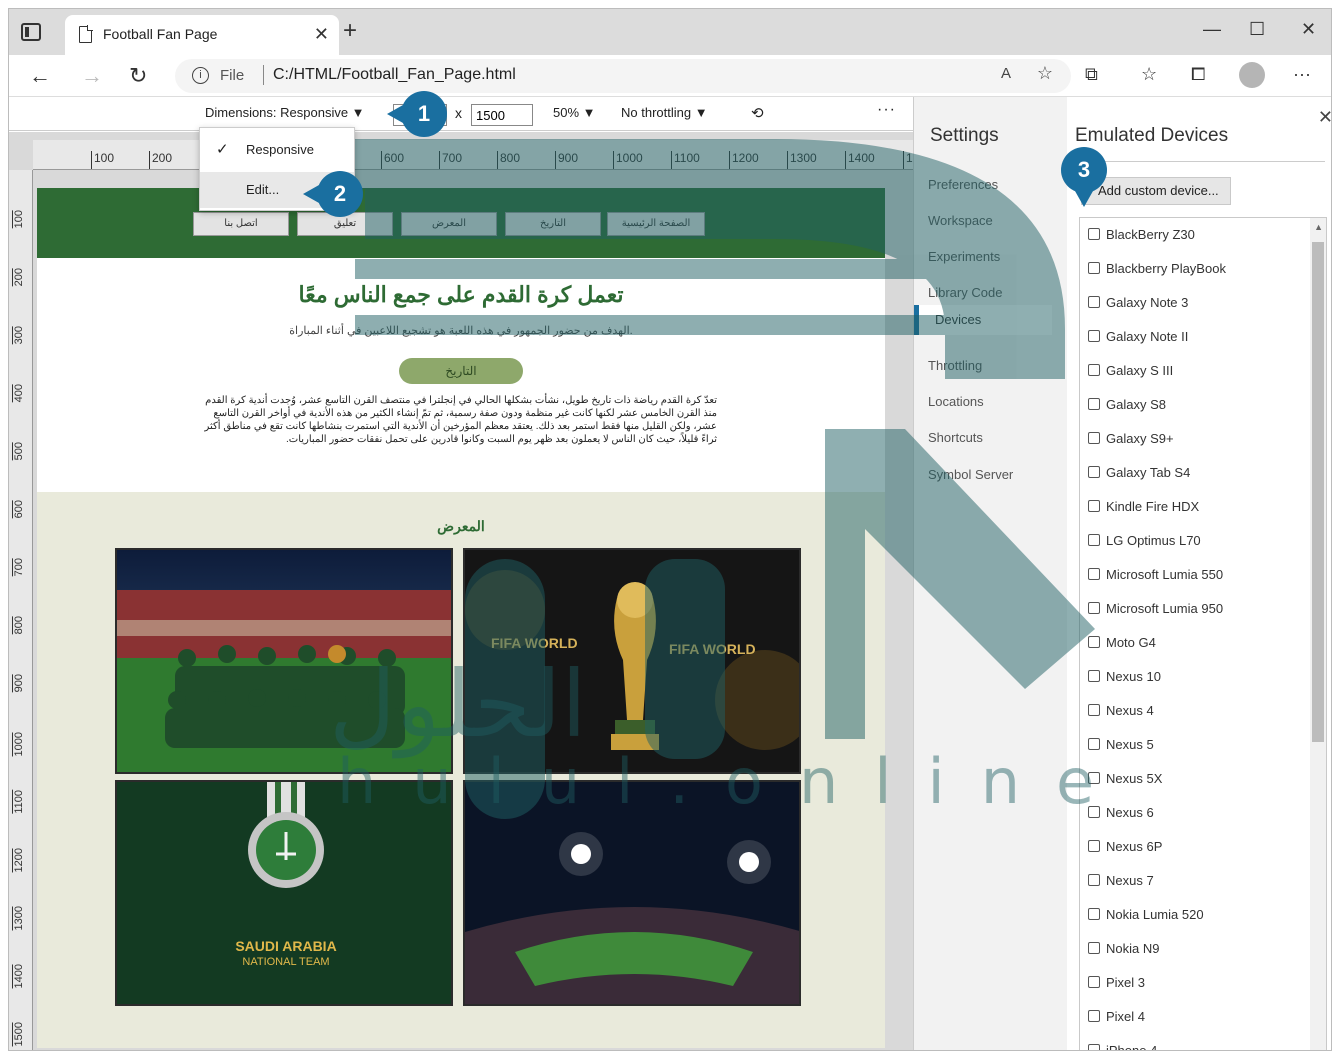 This screenshot has width=1340, height=1051. Describe the element at coordinates (1130, 371) in the screenshot. I see `device-list-item: Galaxy S III` at that location.